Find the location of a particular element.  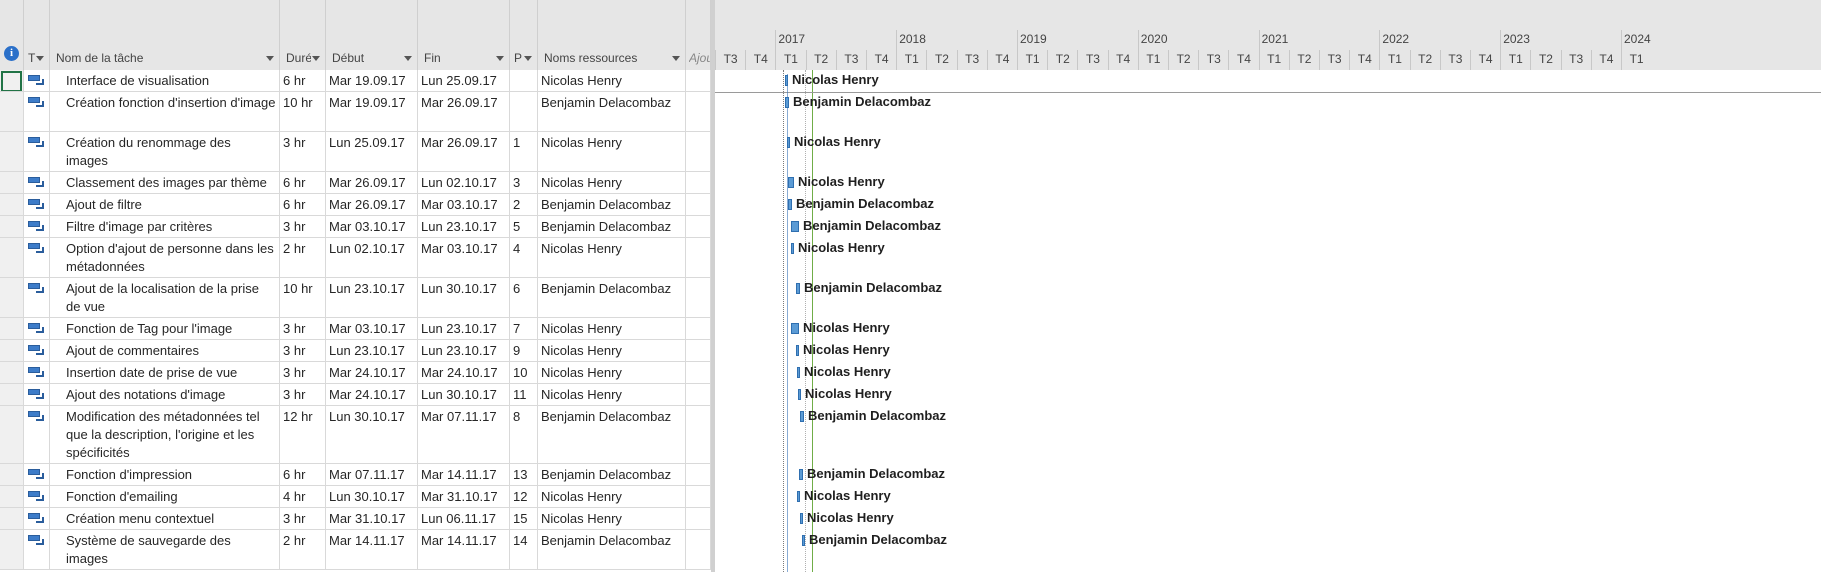

finish-cell: Mar 24.10.17 is located at coordinates (464, 372).